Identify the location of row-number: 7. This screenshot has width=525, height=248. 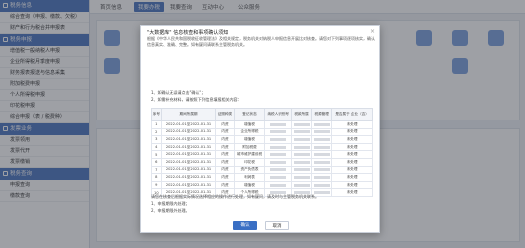
(156, 170).